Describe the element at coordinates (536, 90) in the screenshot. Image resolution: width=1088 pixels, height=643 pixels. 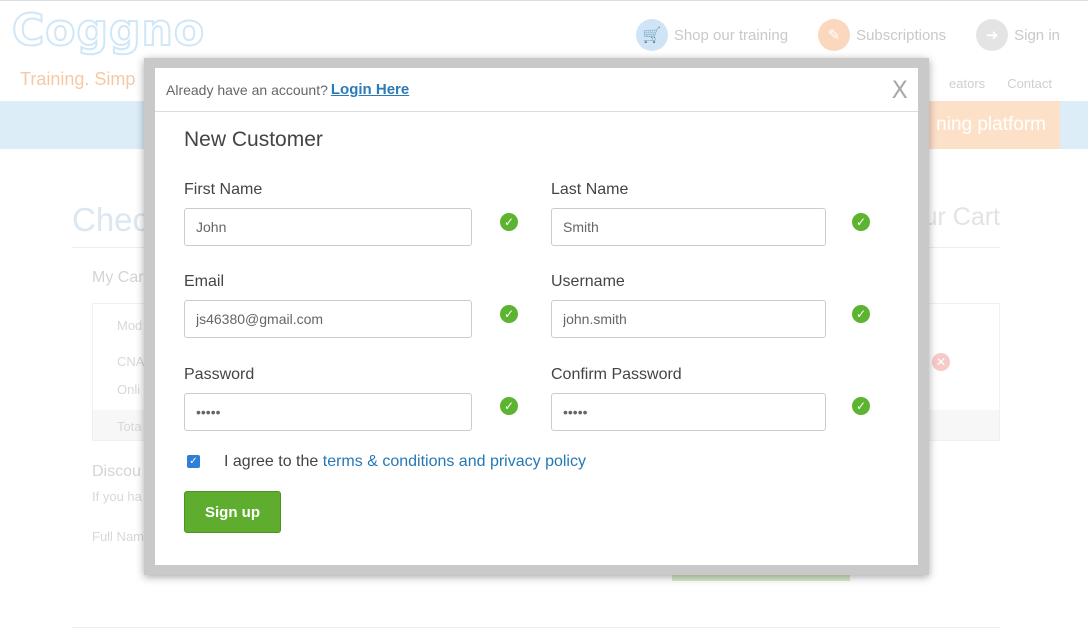
I see `modal-header: Already have an account? Login Here` at that location.